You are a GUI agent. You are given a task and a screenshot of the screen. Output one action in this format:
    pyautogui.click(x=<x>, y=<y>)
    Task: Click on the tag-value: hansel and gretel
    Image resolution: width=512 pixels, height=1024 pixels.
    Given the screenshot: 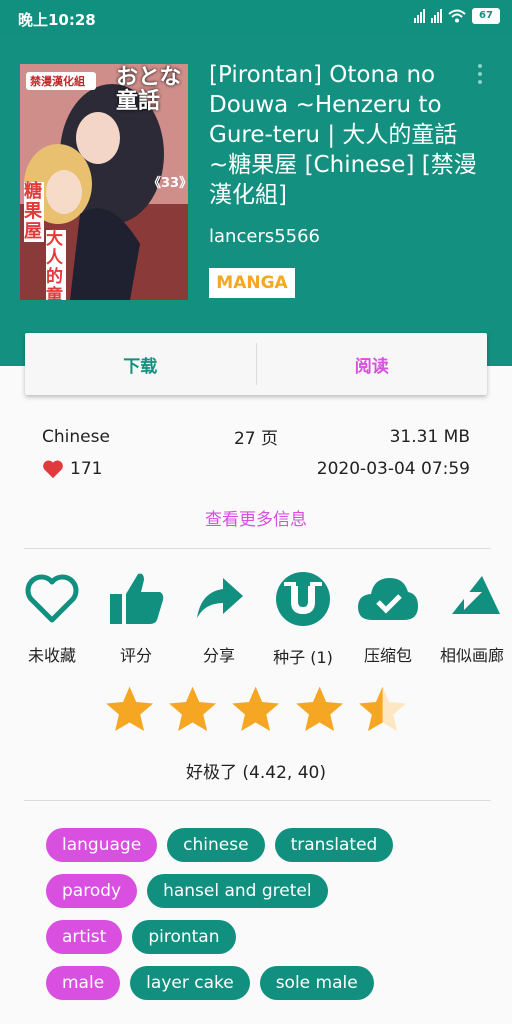 What is the action you would take?
    pyautogui.click(x=237, y=891)
    